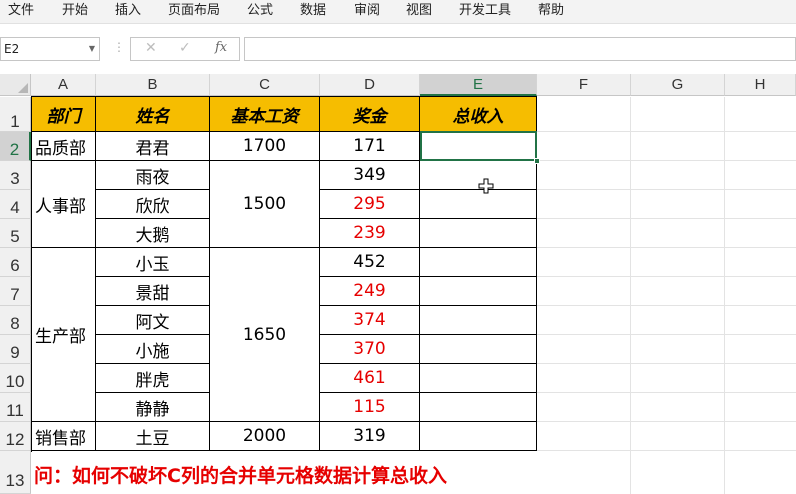  What do you see at coordinates (265, 204) in the screenshot?
I see `cell-base-salary: 1500` at bounding box center [265, 204].